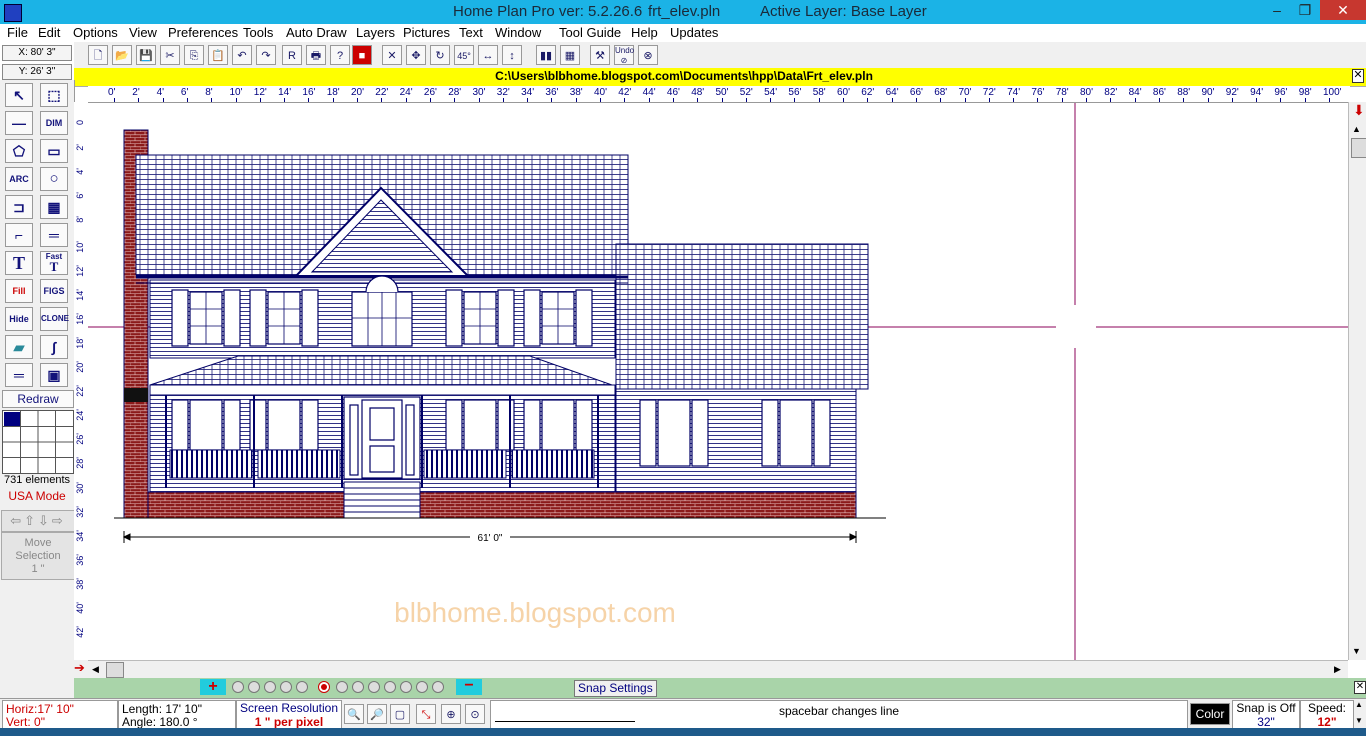 The height and width of the screenshot is (736, 1366). What do you see at coordinates (451, 714) in the screenshot?
I see `zoom-all-icon: ⊕` at bounding box center [451, 714].